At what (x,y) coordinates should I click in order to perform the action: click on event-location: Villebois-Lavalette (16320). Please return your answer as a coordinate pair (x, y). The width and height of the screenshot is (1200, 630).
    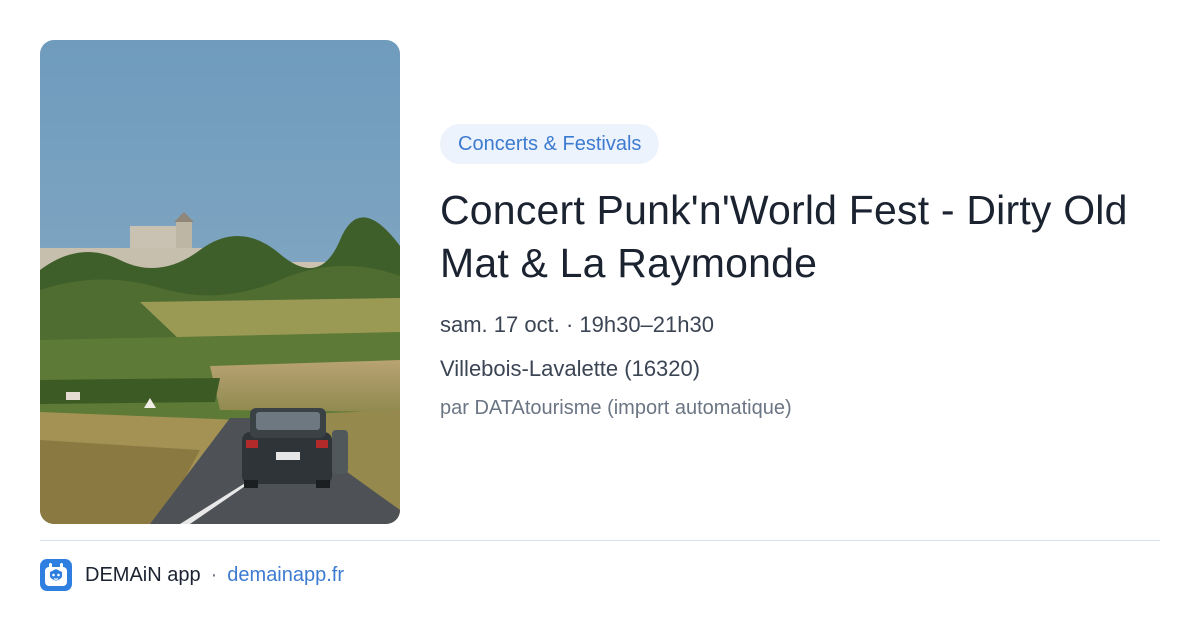
    Looking at the image, I should click on (570, 368).